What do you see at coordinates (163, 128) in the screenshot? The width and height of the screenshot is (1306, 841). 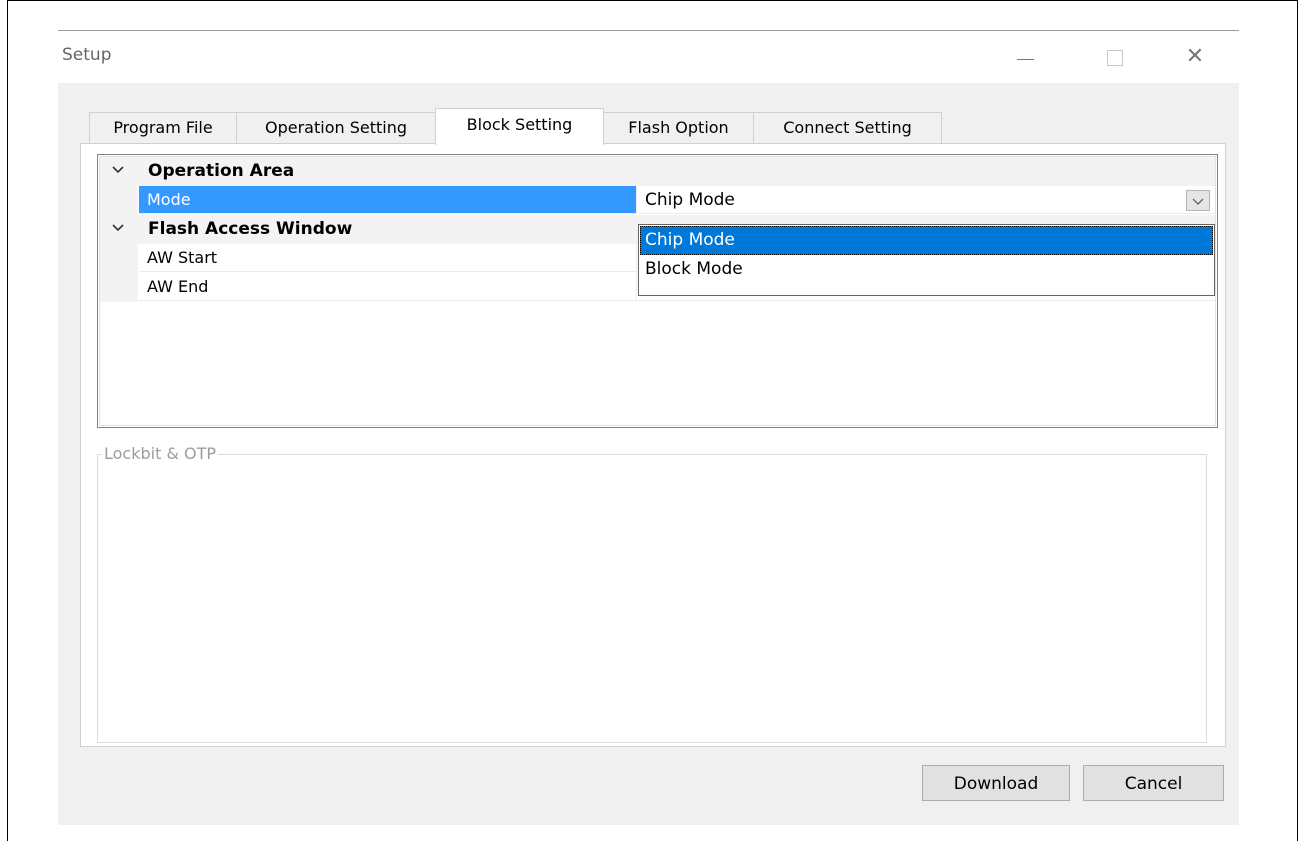 I see `tab-program-file: Program File` at bounding box center [163, 128].